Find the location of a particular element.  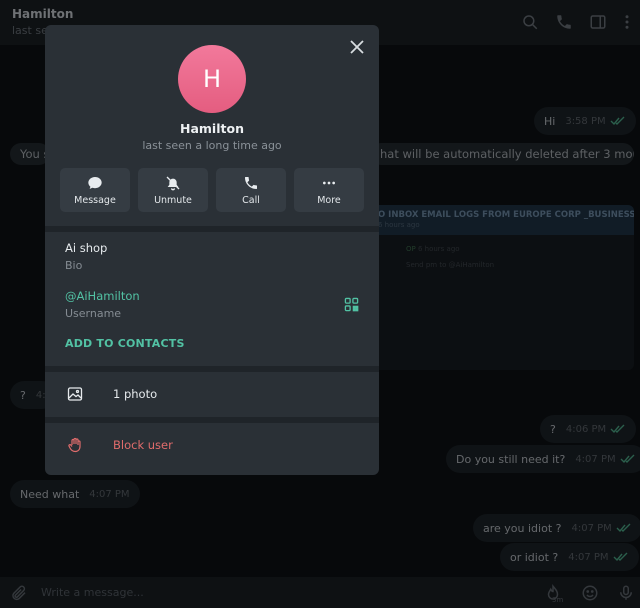

more-button: More is located at coordinates (329, 190).